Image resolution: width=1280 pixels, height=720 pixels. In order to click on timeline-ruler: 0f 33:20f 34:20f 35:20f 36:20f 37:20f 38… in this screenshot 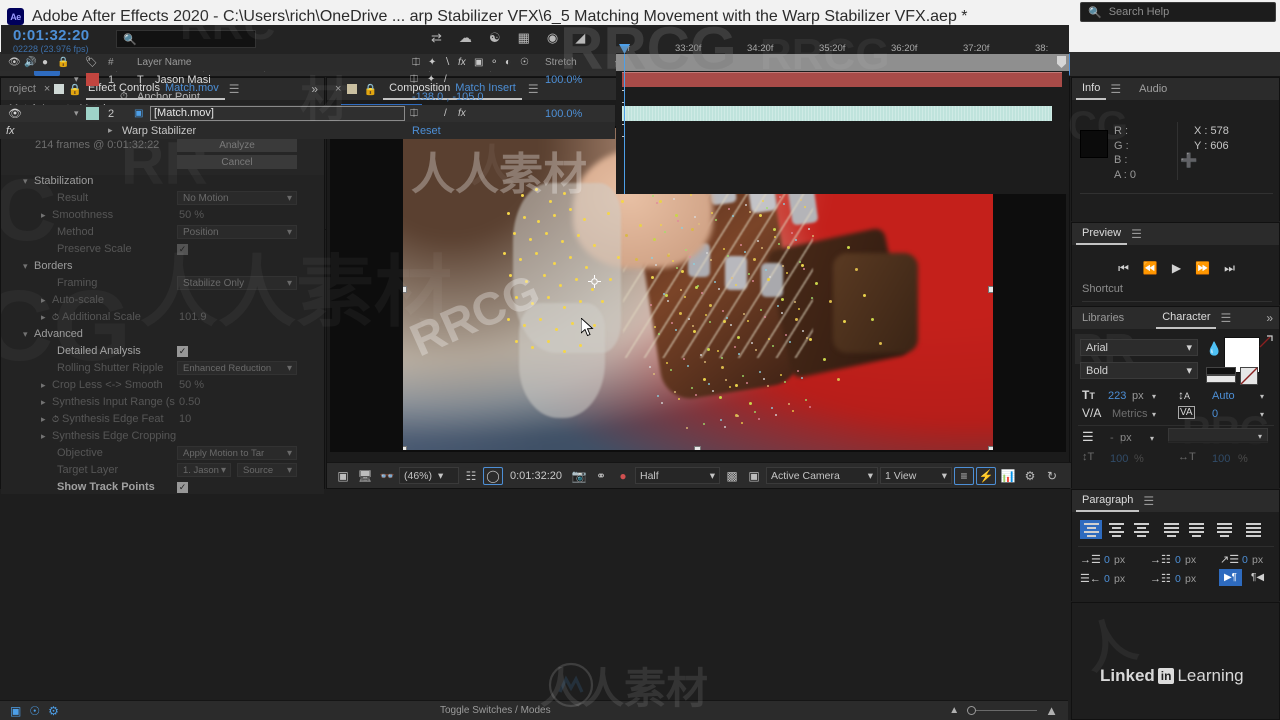, I will do `click(842, 48)`.